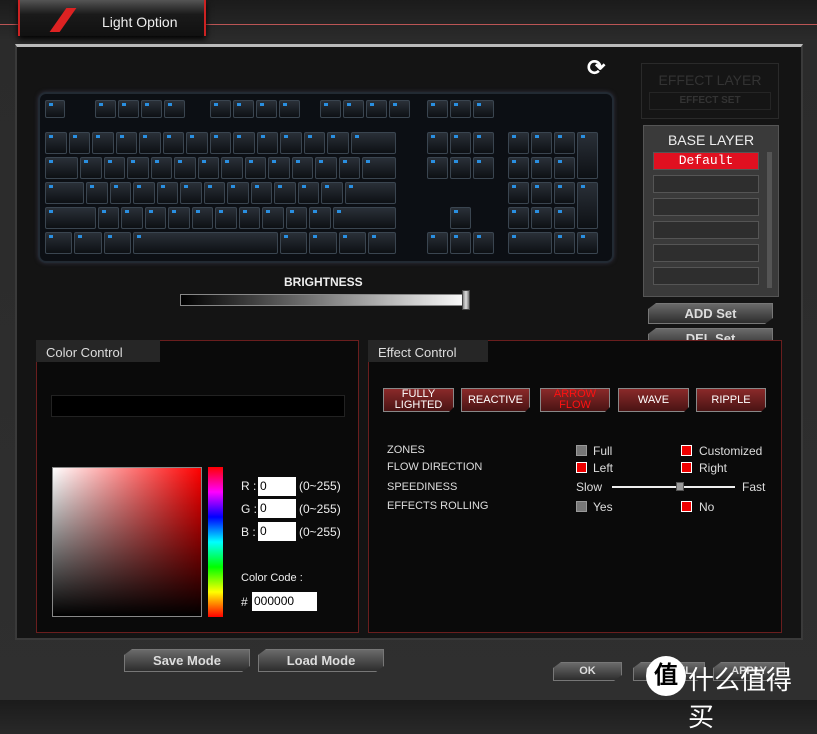 Image resolution: width=817 pixels, height=734 pixels. I want to click on zones-full-checkbox, so click(581, 450).